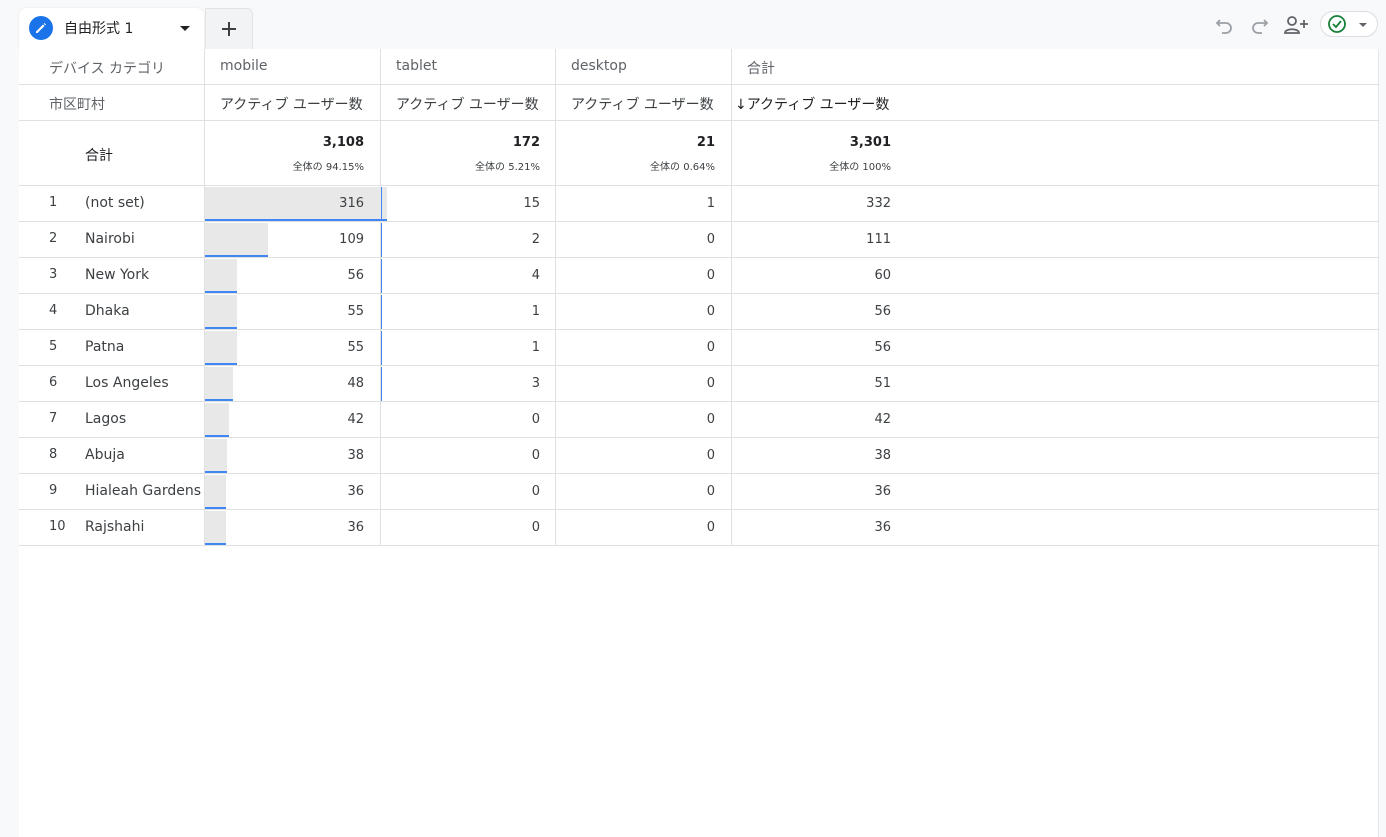 The width and height of the screenshot is (1386, 837). What do you see at coordinates (535, 311) in the screenshot?
I see `row-value: 1` at bounding box center [535, 311].